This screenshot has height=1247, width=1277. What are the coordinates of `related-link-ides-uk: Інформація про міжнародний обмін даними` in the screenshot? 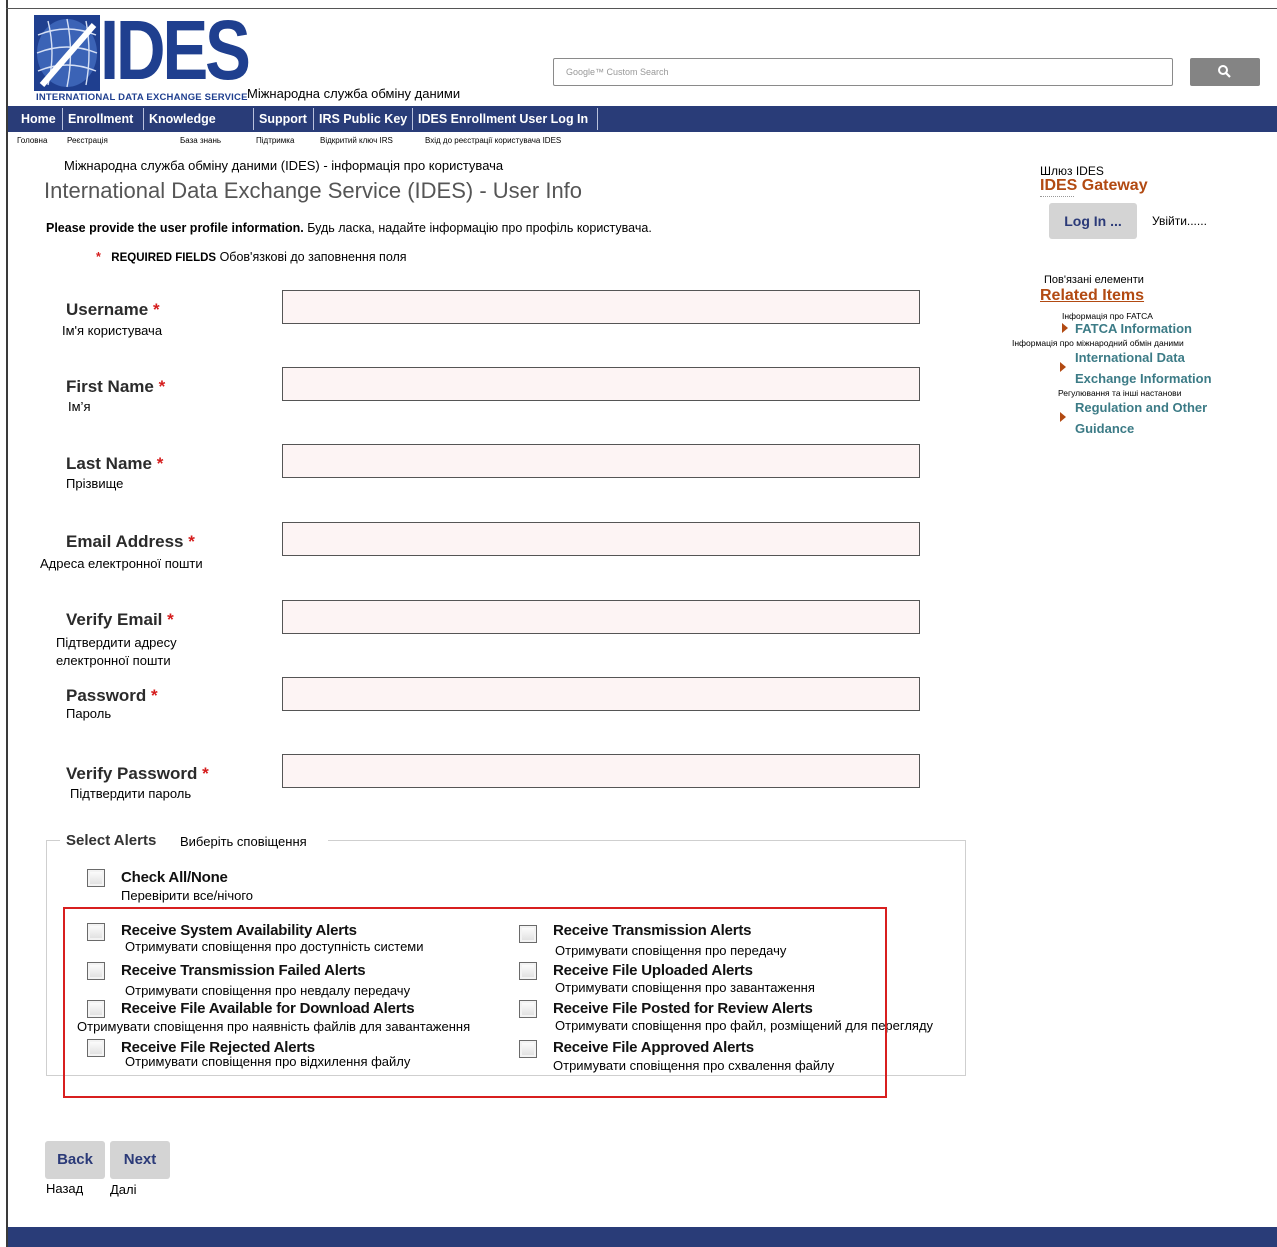 It's located at (1098, 343).